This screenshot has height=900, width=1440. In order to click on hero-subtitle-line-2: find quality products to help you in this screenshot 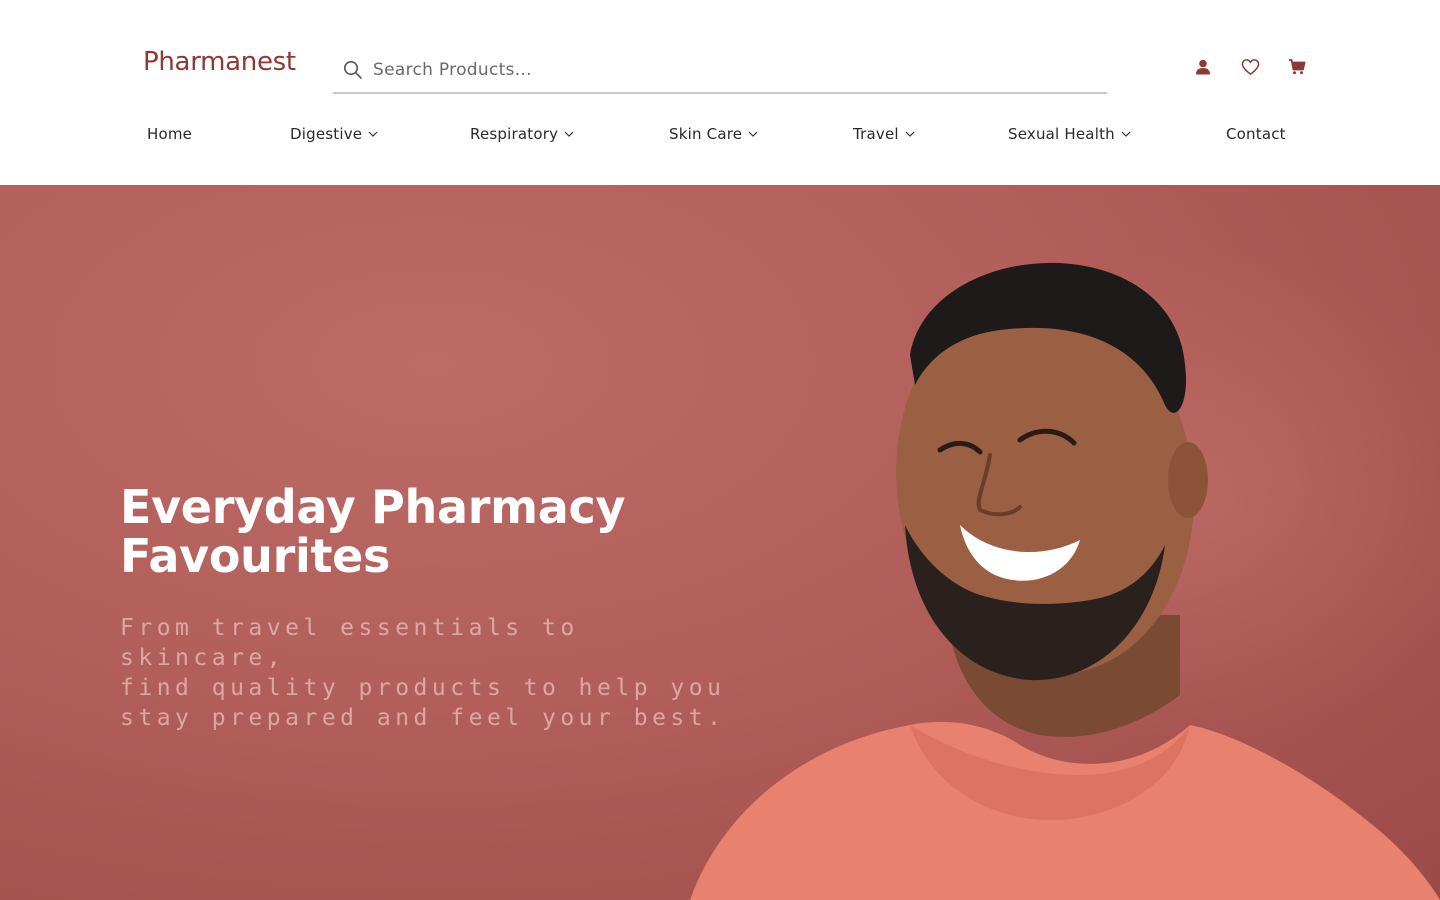, I will do `click(423, 688)`.